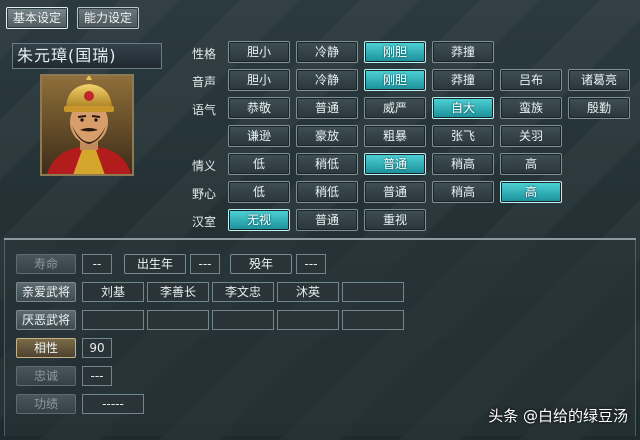  I want to click on tab-ability-settings: 能力设定, so click(108, 18).